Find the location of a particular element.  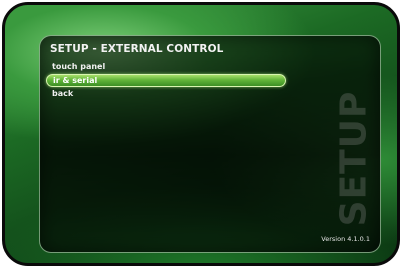

menu-item-back: back is located at coordinates (166, 94).